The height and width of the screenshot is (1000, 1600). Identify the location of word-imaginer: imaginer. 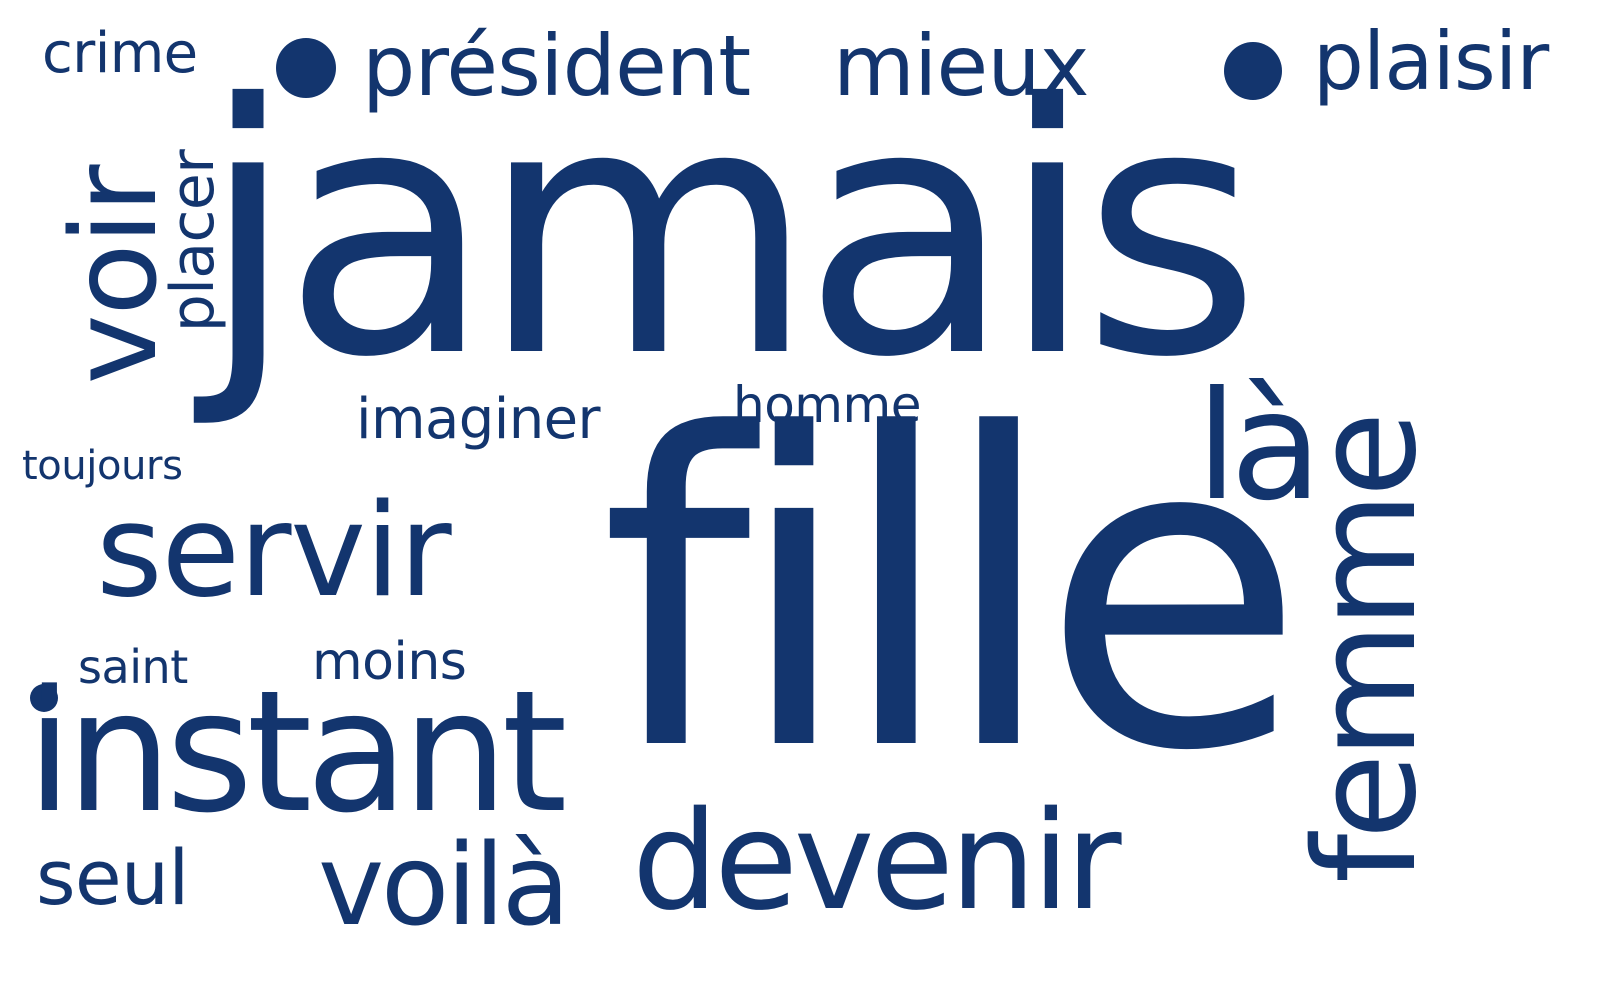
(478, 419).